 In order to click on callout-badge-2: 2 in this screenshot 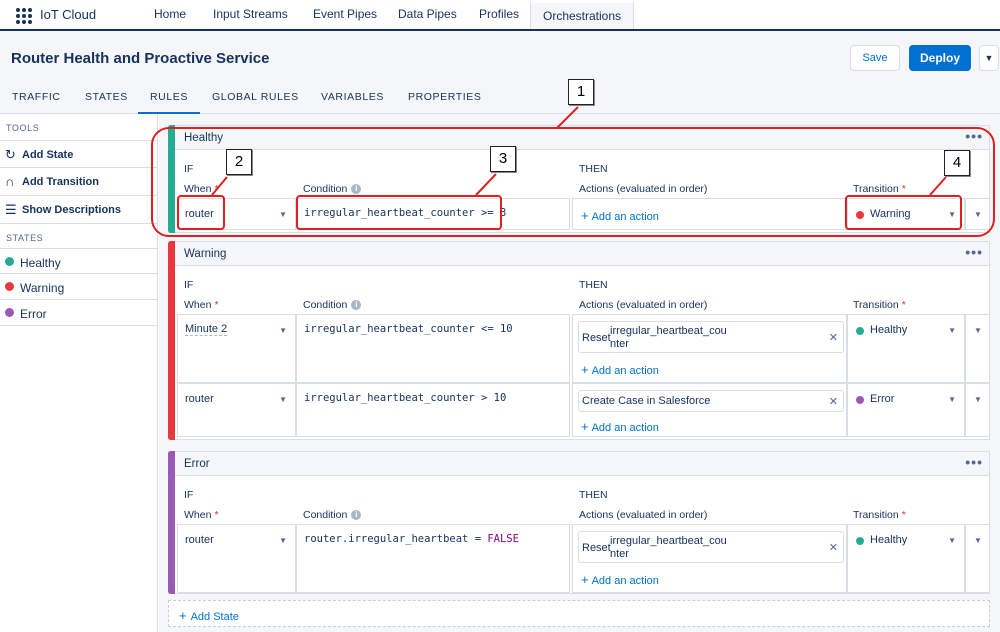, I will do `click(239, 162)`.